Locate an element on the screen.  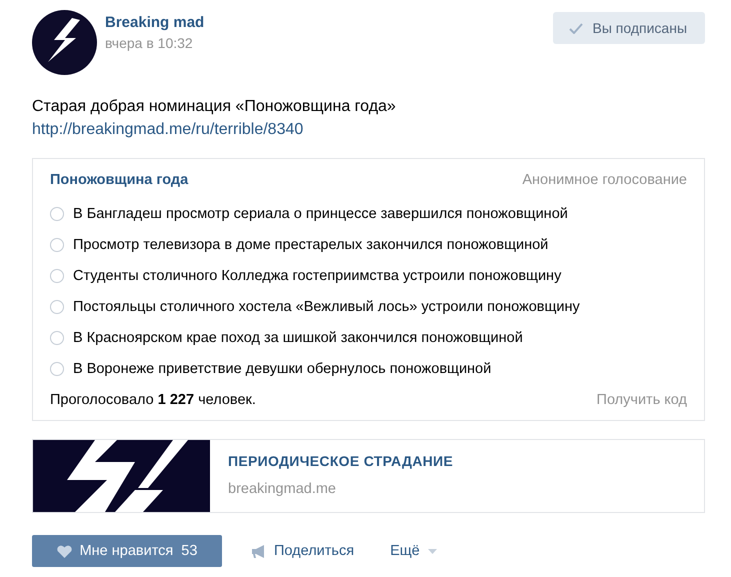
poll-option: Студенты столичного Колледжа гостеприимства устроили поножовщину is located at coordinates (317, 276).